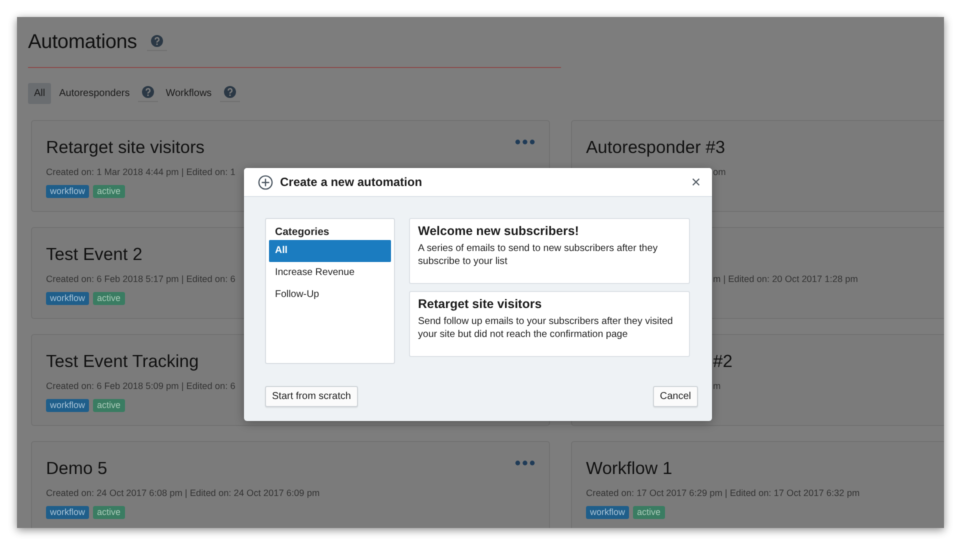 Image resolution: width=960 pixels, height=547 pixels. Describe the element at coordinates (696, 182) in the screenshot. I see `close-icon` at that location.